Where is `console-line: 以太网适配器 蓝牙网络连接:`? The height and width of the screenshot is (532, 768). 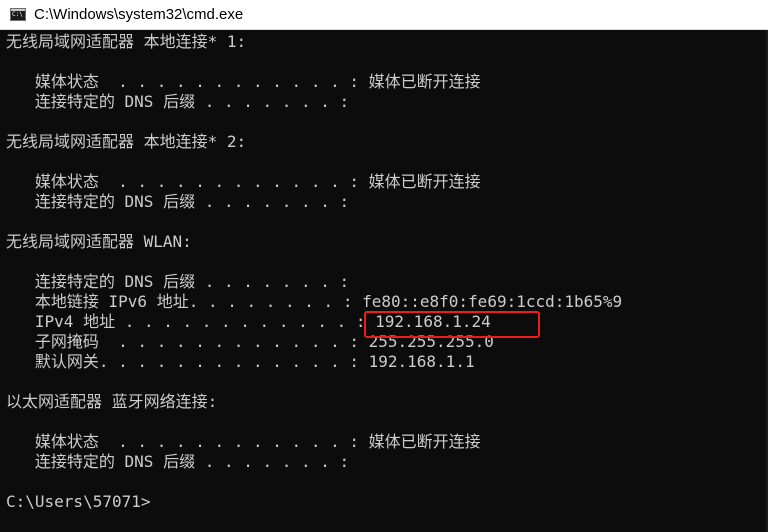
console-line: 以太网适配器 蓝牙网络连接: is located at coordinates (112, 401).